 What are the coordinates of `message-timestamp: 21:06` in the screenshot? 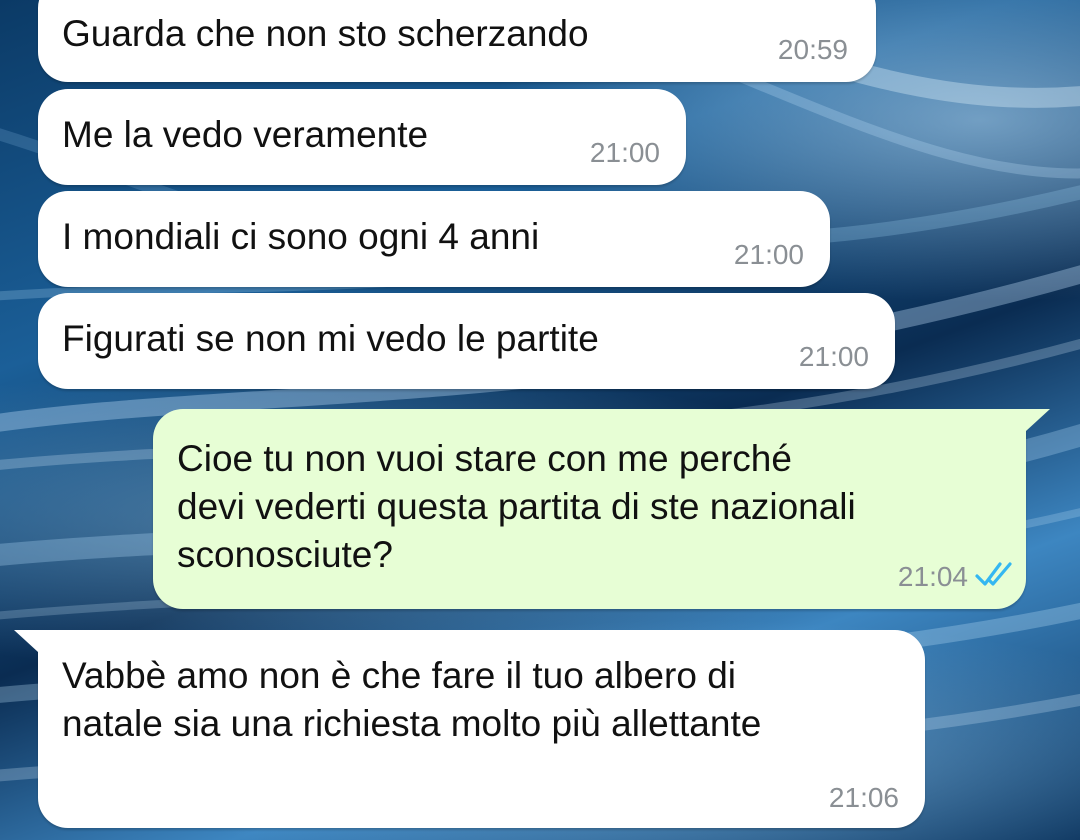 It's located at (863, 797).